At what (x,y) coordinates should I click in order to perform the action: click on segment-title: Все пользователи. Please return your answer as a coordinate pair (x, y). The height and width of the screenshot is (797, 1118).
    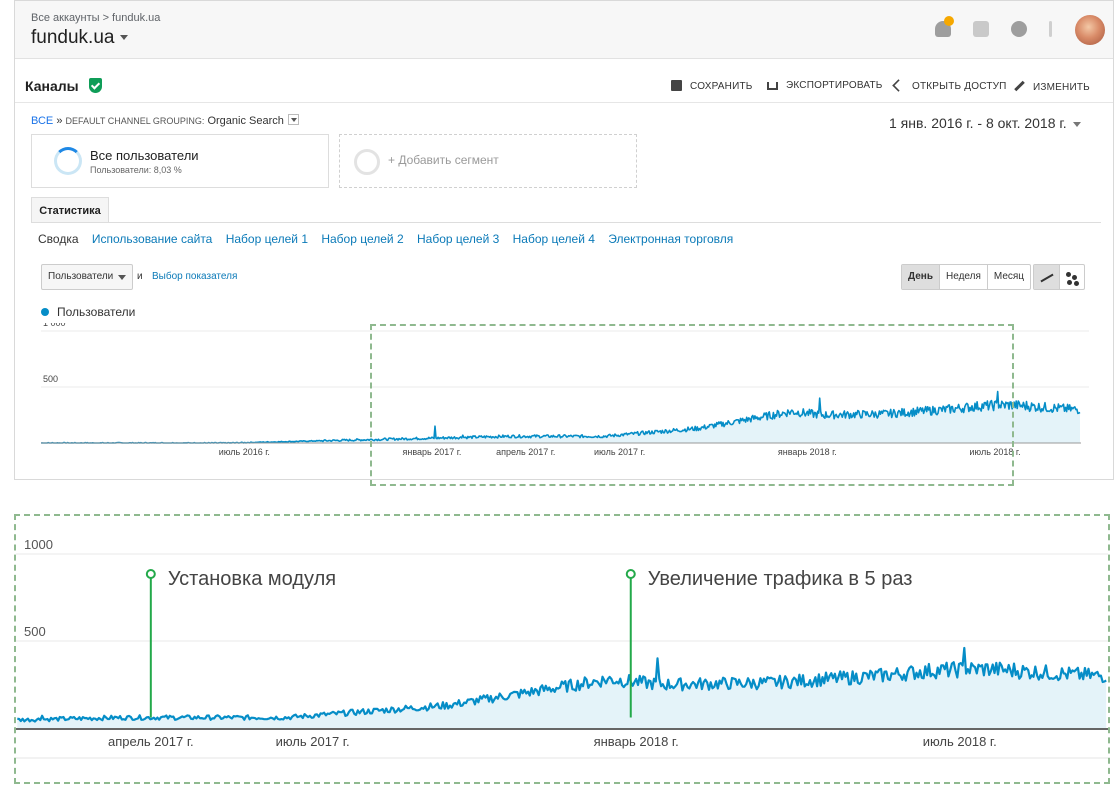
    Looking at the image, I should click on (144, 155).